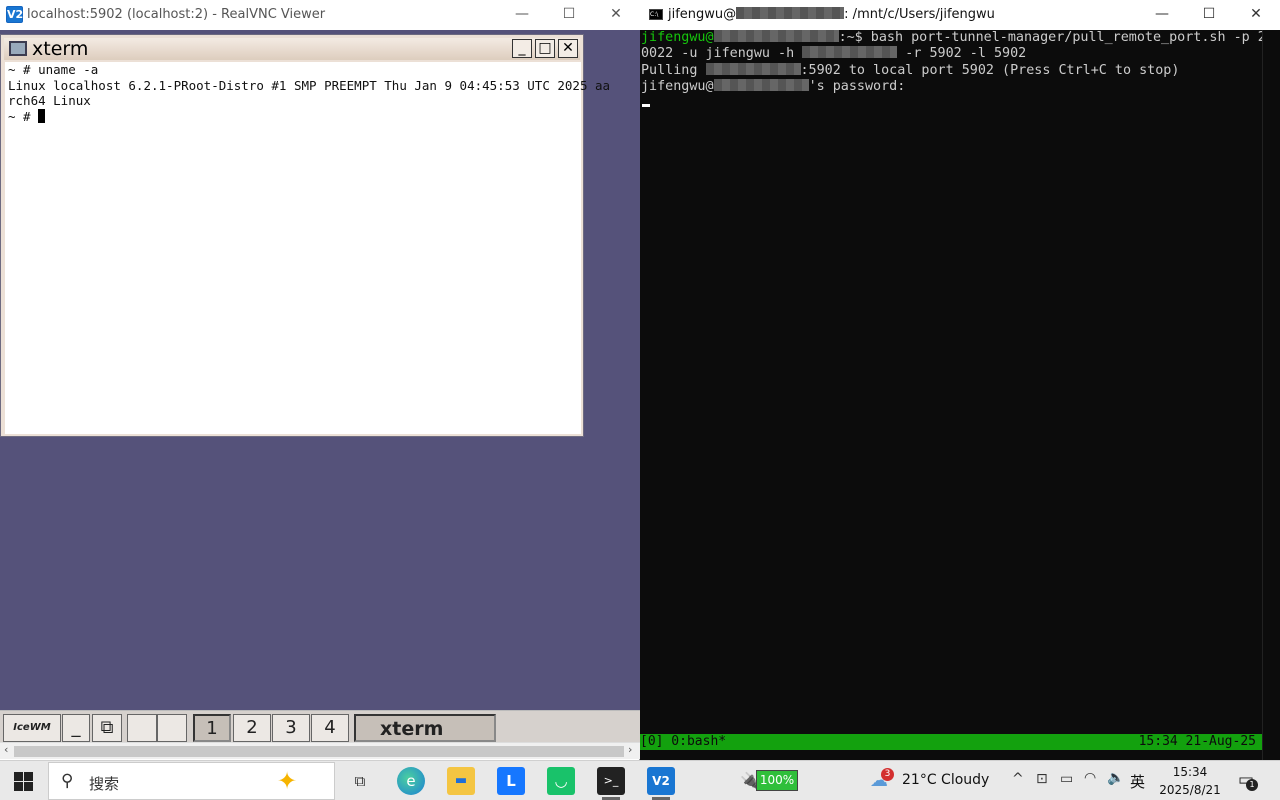 Image resolution: width=1280 pixels, height=800 pixels. What do you see at coordinates (831, 14) in the screenshot?
I see `terminal-title: jifengwu@: /mnt/c/Users/jifengwu` at bounding box center [831, 14].